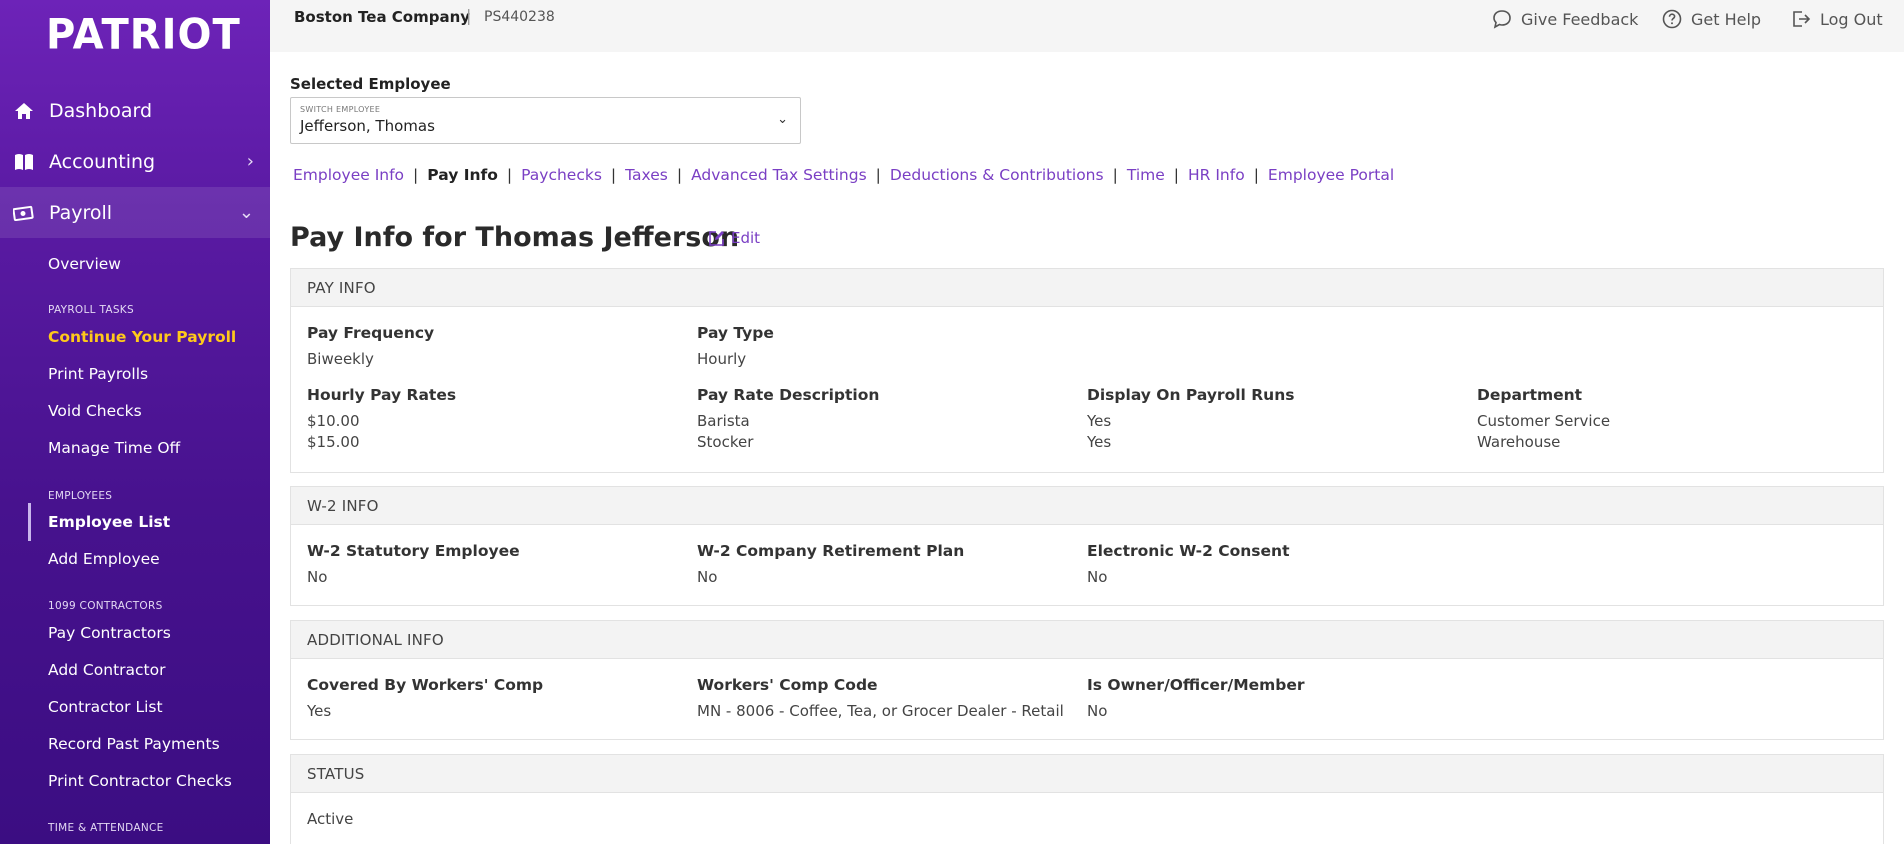 The width and height of the screenshot is (1904, 844). I want to click on status-header: STATUS, so click(1087, 774).